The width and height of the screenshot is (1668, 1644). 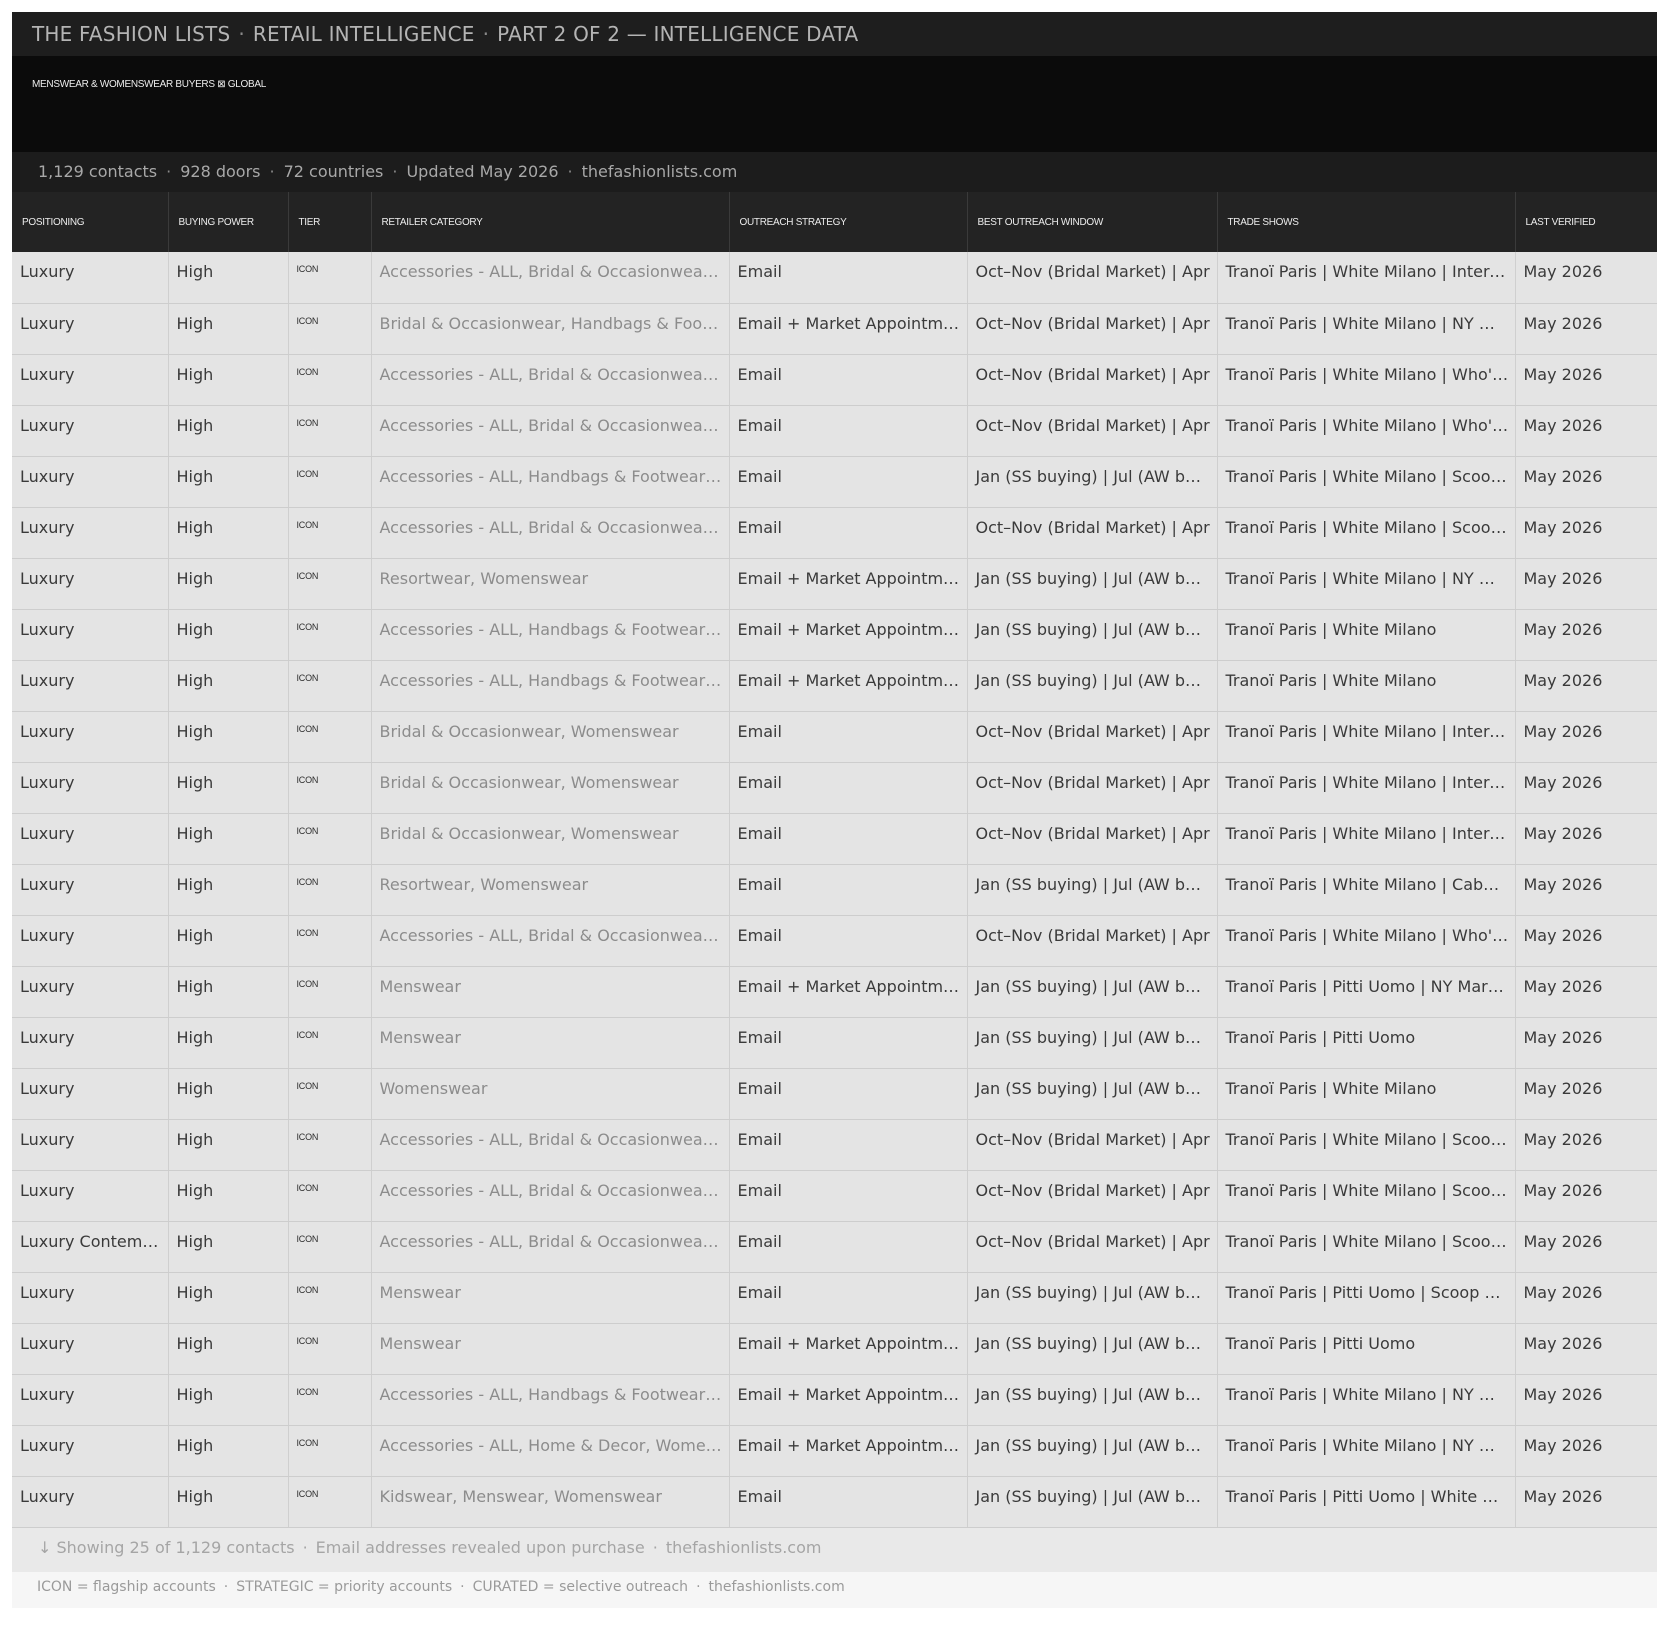 I want to click on legend-site-link: thefashionlists.com, so click(x=777, y=1587).